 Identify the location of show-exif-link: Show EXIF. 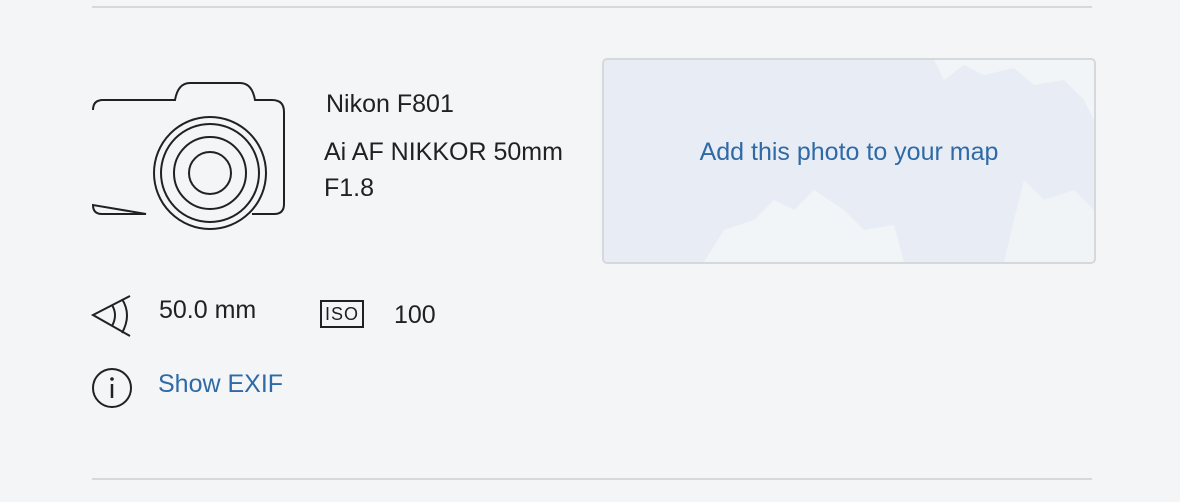
(220, 384).